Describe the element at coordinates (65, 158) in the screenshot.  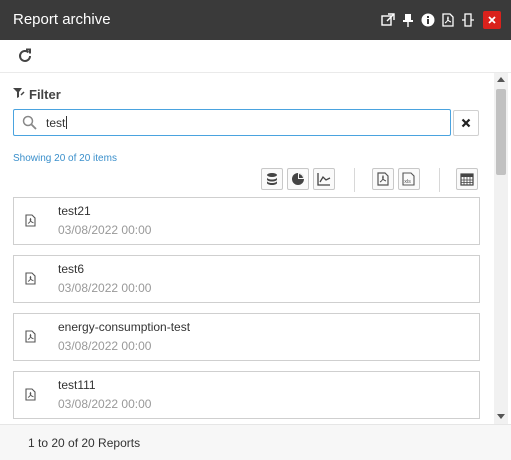
I see `item-count-status: Showing 20 of 20 items` at that location.